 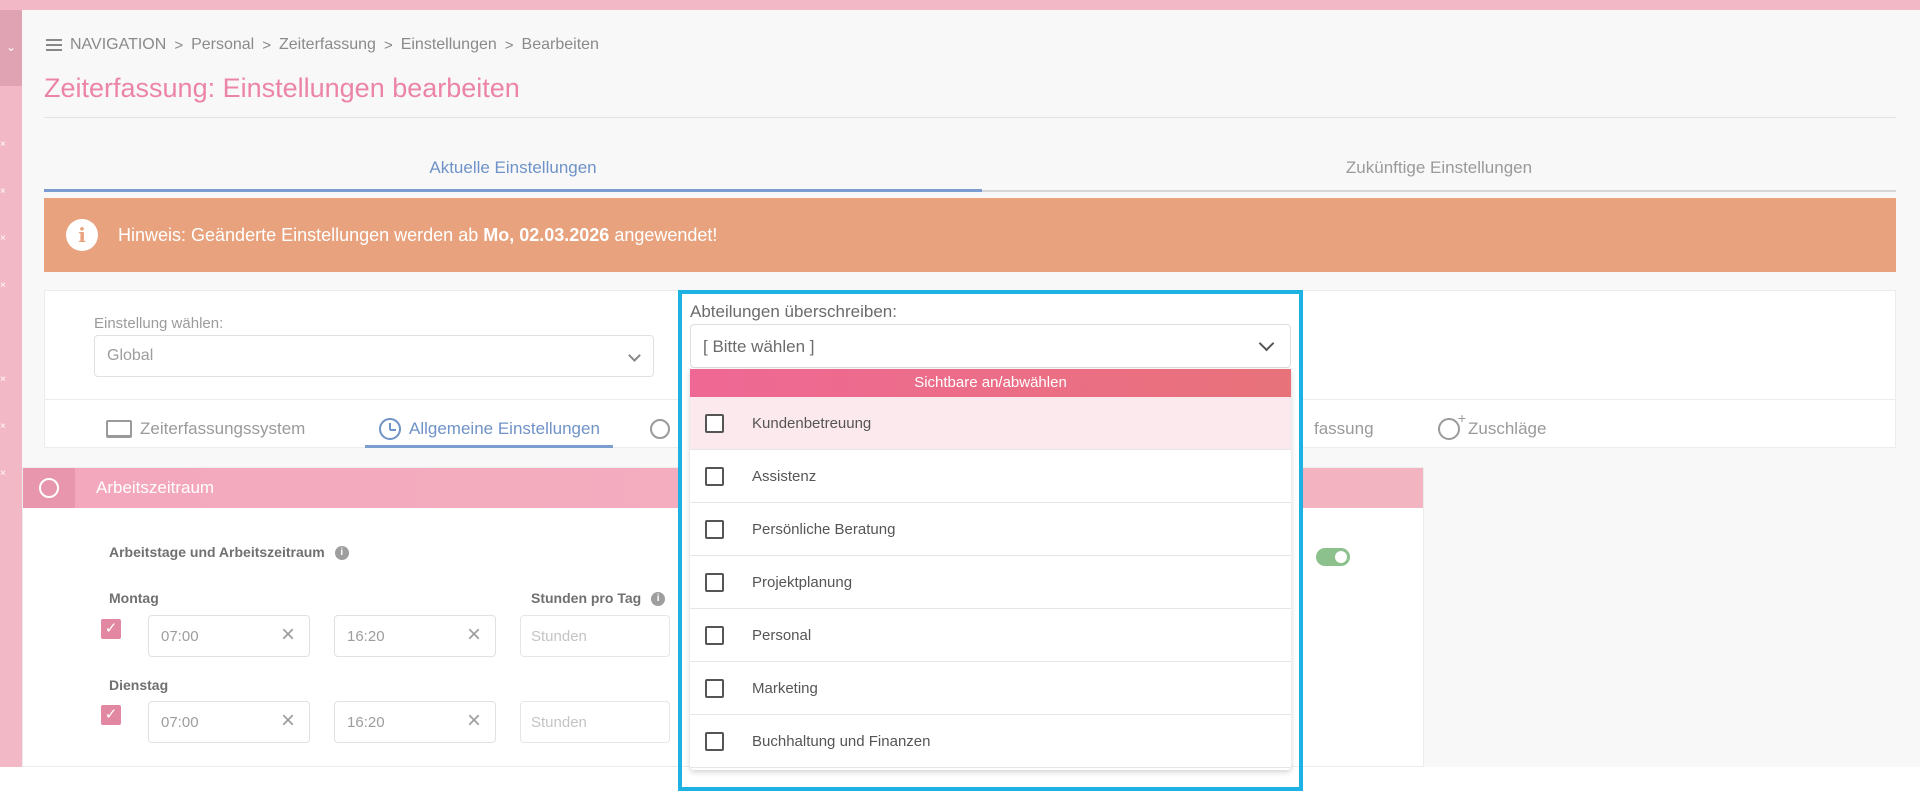 I want to click on subtab-allgemeine-einstellungen: Allgemeine Einstellungen, so click(x=489, y=429).